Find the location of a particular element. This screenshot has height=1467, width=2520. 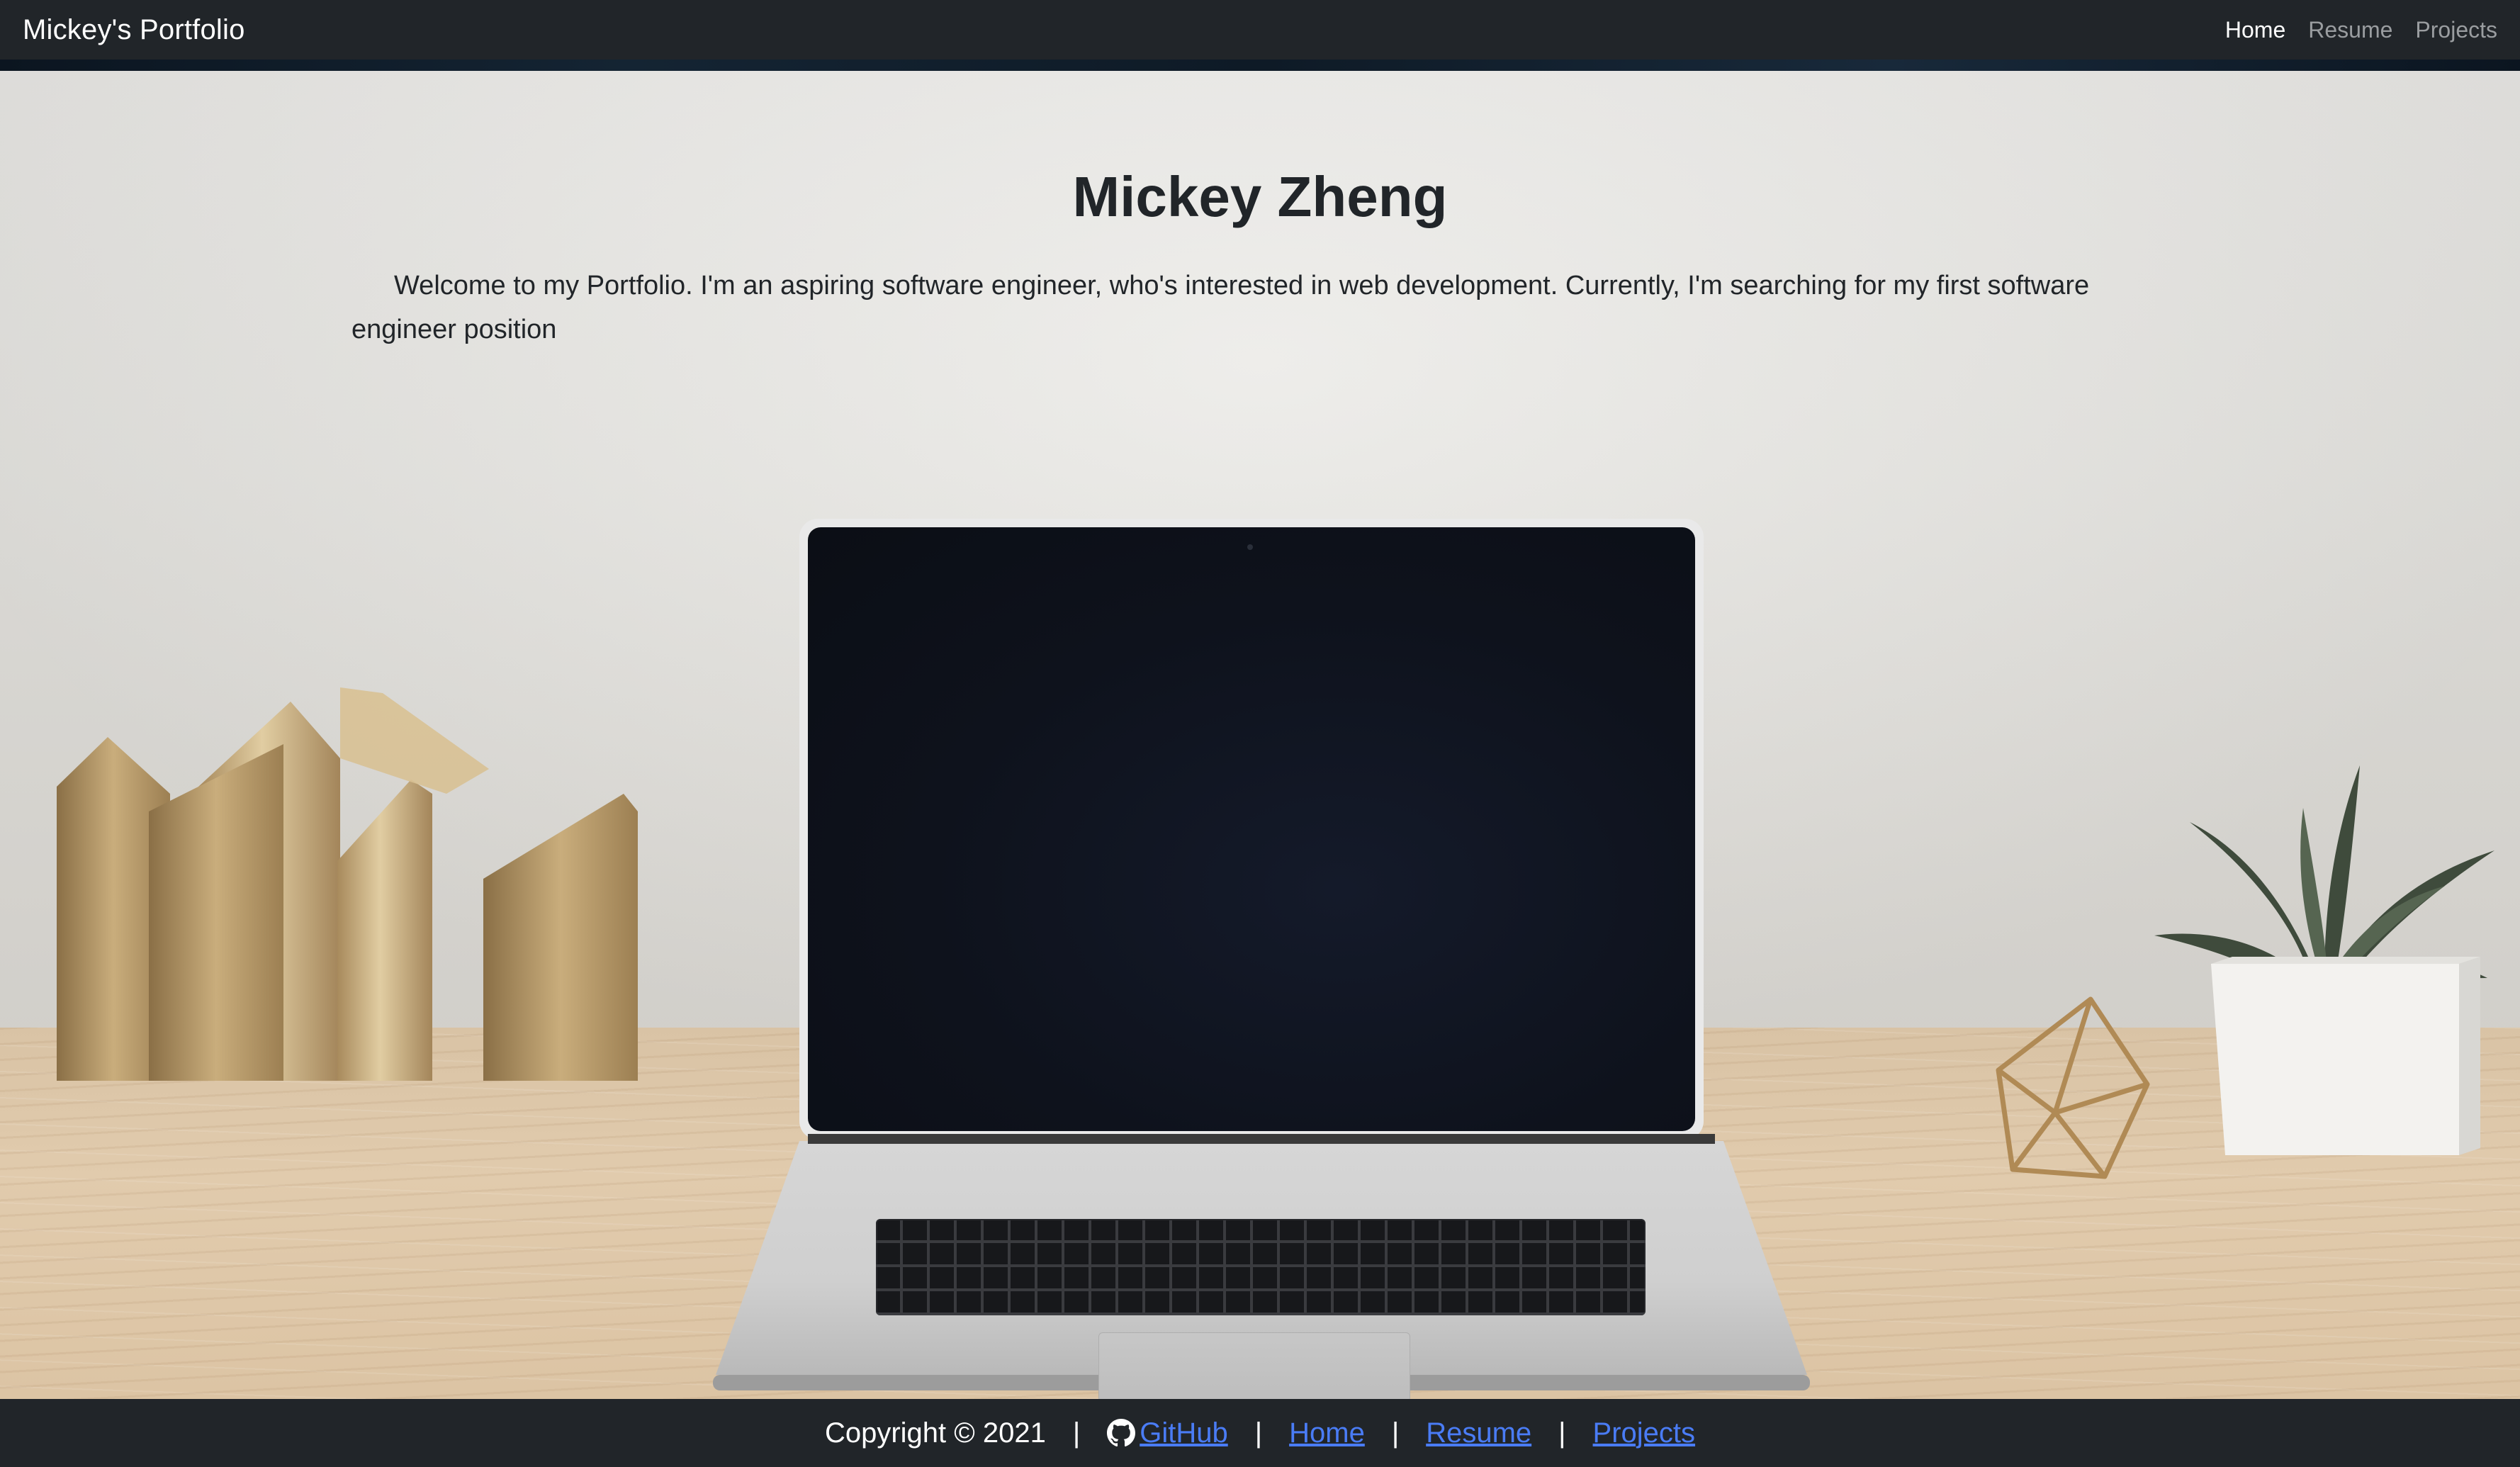

footer-link-resume: Resume is located at coordinates (1478, 1433).